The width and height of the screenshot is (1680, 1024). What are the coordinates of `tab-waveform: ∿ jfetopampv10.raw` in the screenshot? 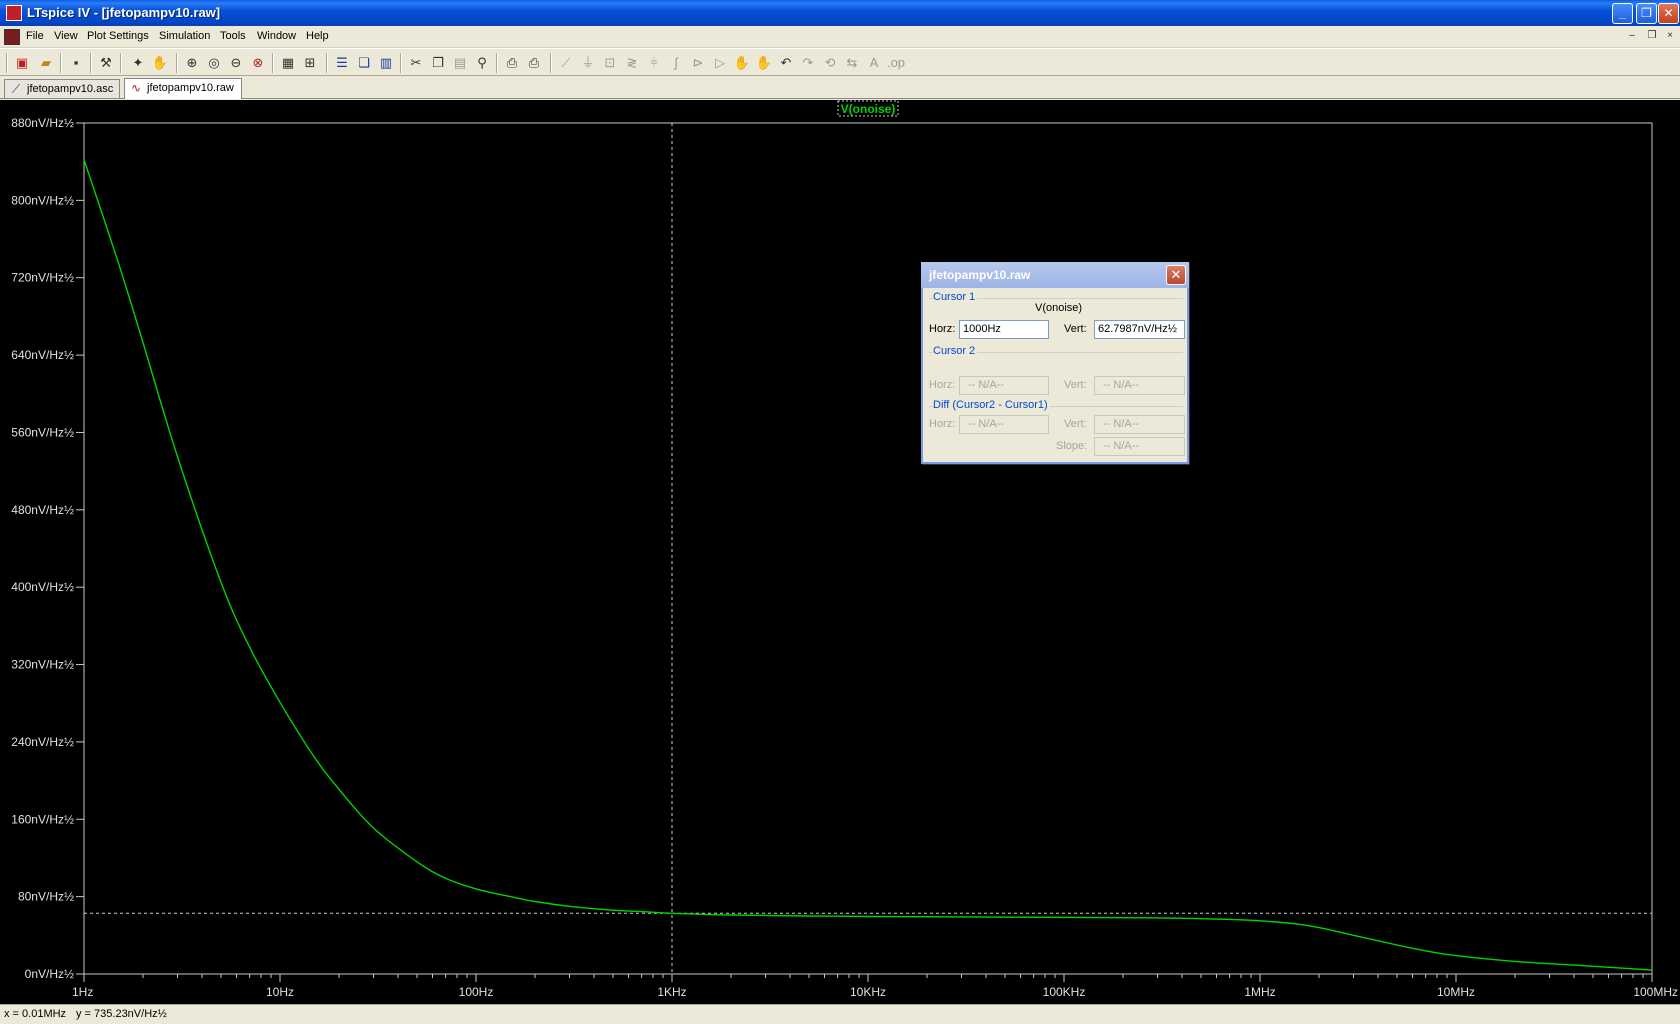 It's located at (183, 88).